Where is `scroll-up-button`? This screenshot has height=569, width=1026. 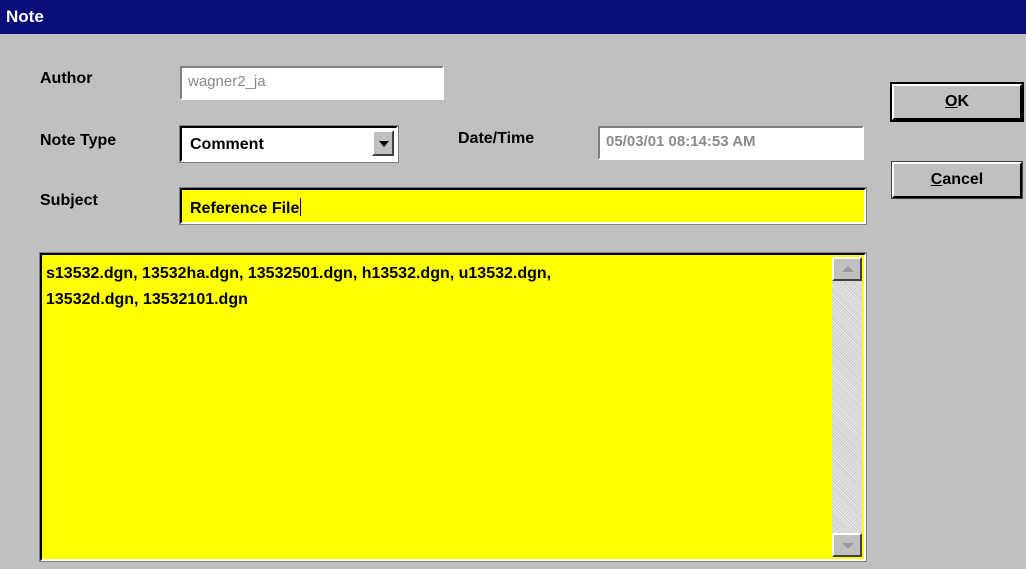
scroll-up-button is located at coordinates (847, 269).